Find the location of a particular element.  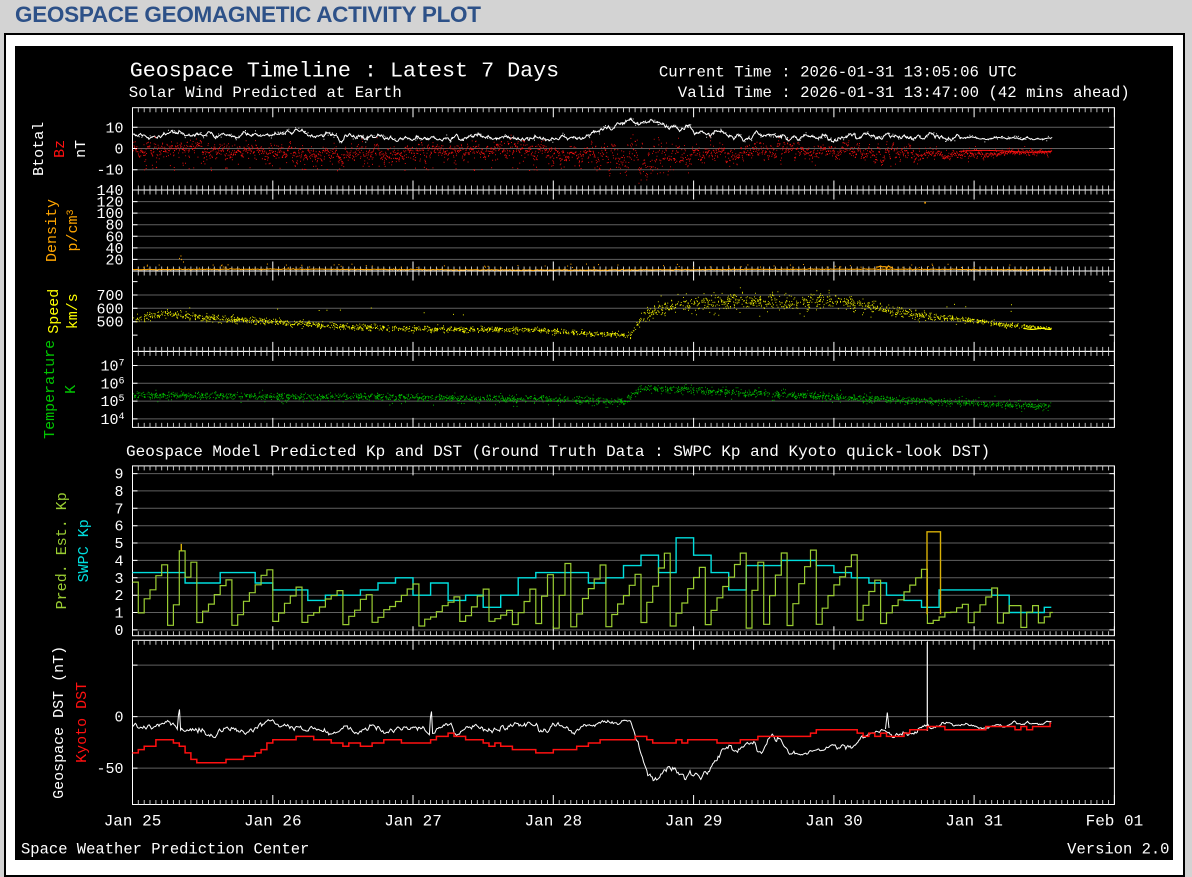

svg-text: 1 is located at coordinates (118, 614).